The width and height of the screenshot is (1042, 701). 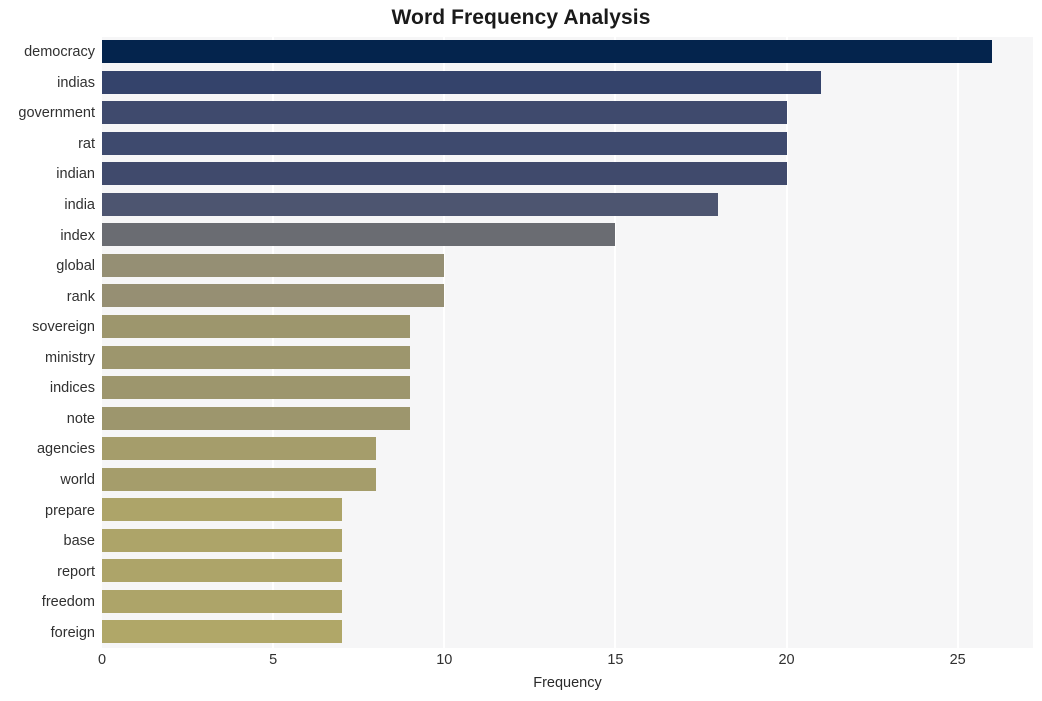 I want to click on x-tick-label-10: 10, so click(x=444, y=660).